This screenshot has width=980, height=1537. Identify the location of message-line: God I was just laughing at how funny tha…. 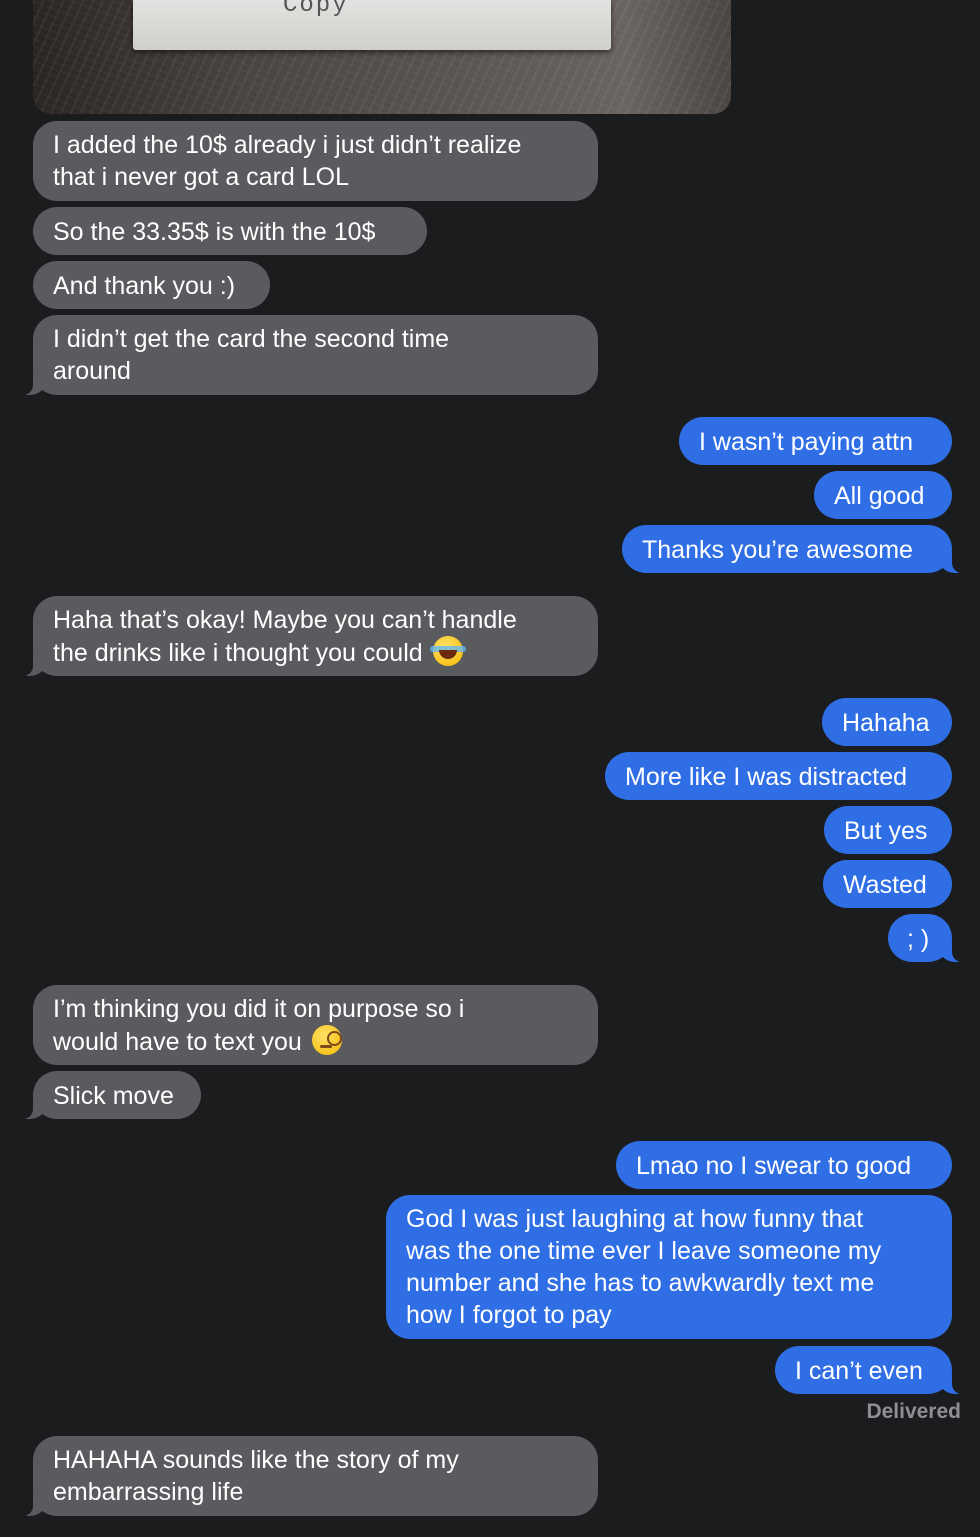
(635, 1219).